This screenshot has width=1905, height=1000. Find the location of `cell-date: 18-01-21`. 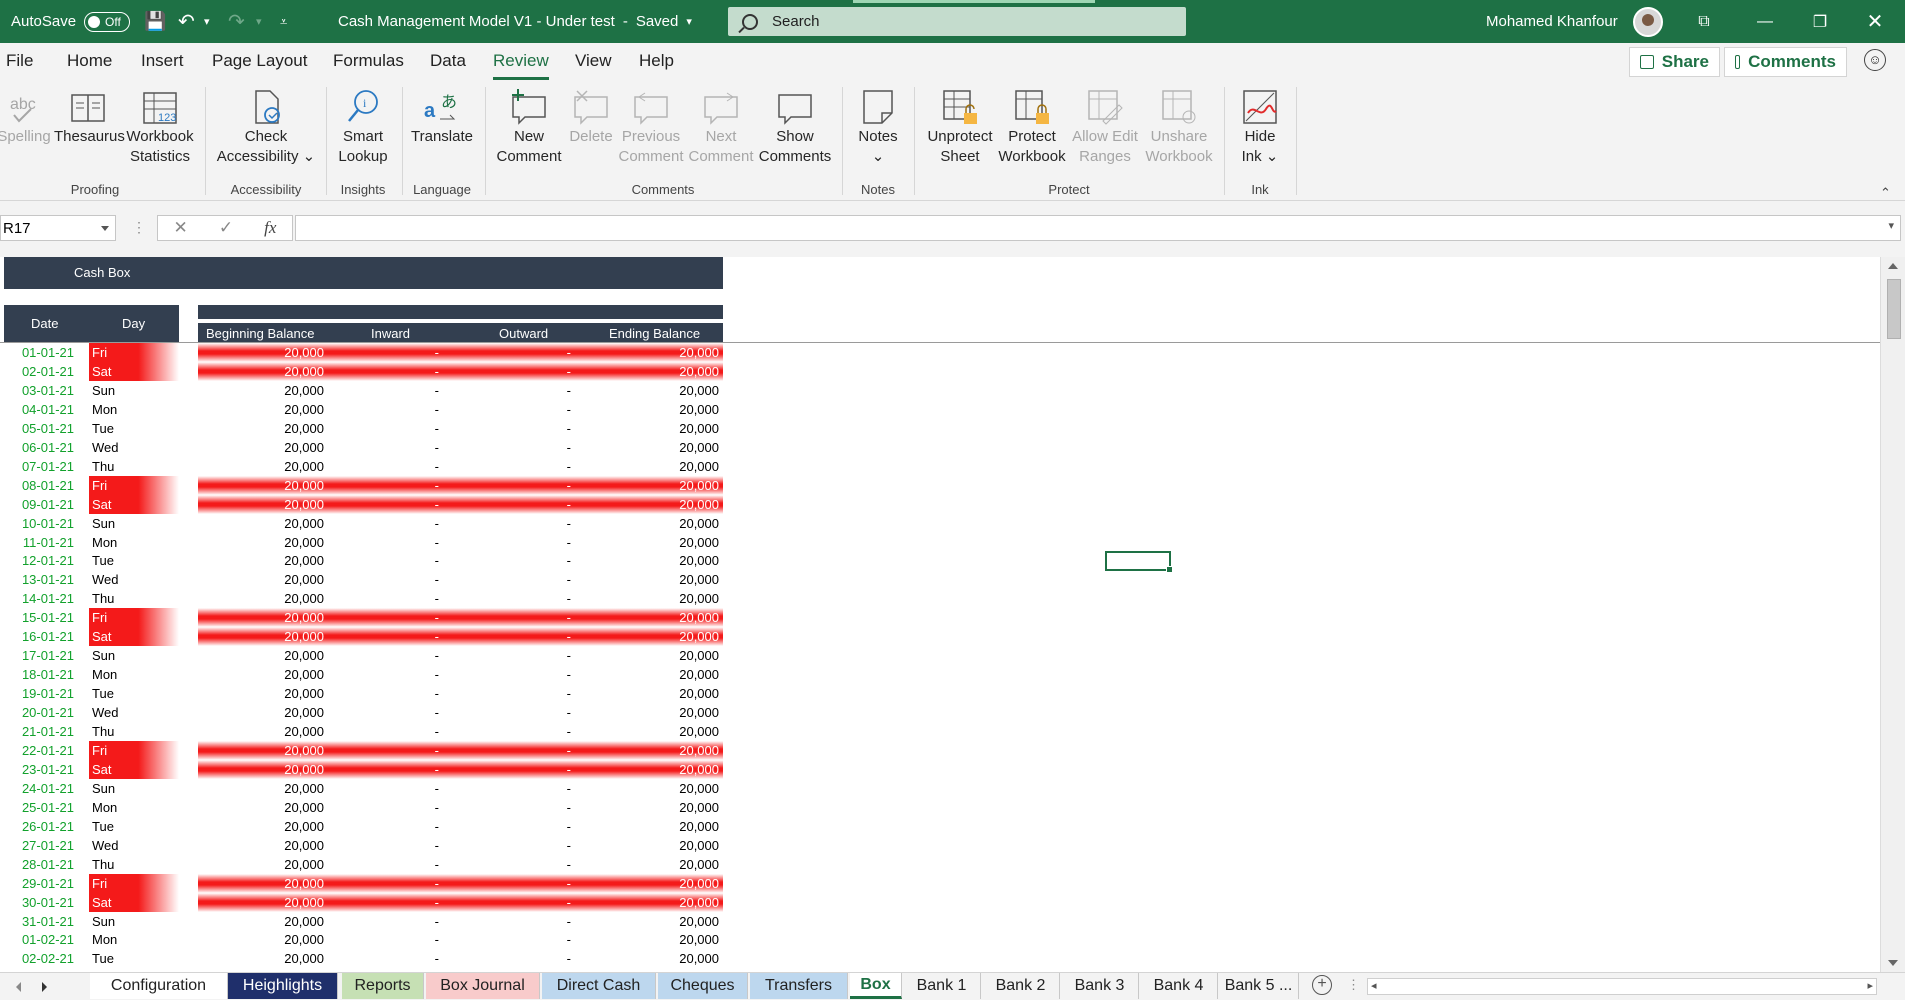

cell-date: 18-01-21 is located at coordinates (37, 674).